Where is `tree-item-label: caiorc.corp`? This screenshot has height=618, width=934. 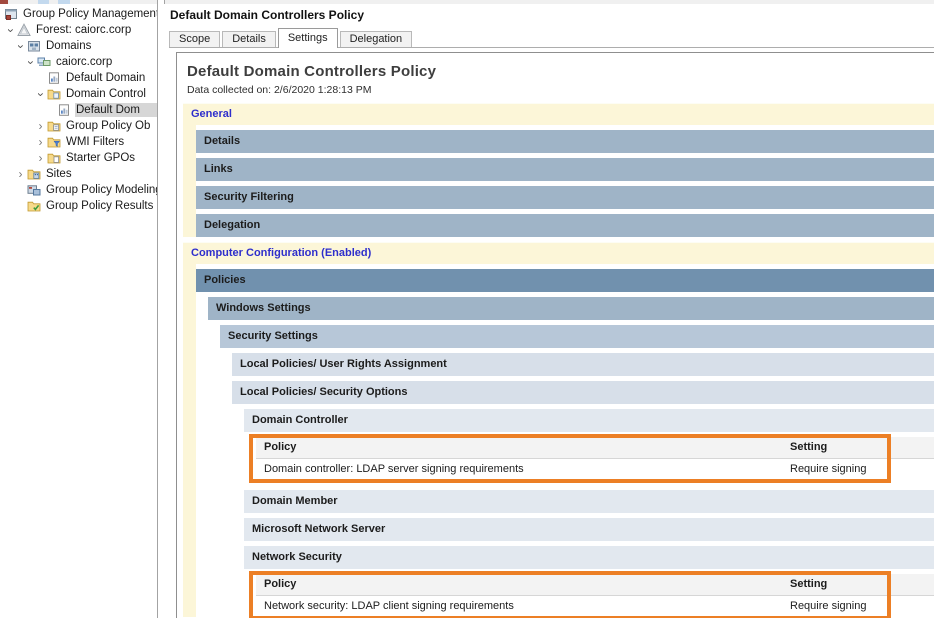
tree-item-label: caiorc.corp is located at coordinates (84, 62).